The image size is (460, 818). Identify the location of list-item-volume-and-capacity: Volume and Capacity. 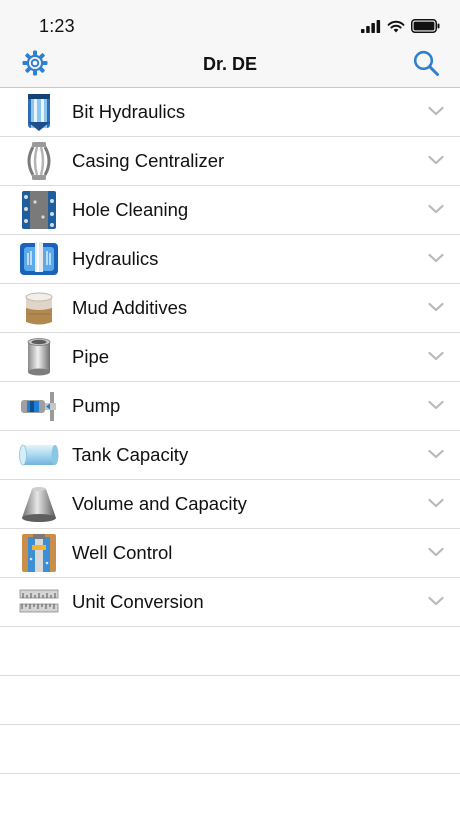
(230, 504).